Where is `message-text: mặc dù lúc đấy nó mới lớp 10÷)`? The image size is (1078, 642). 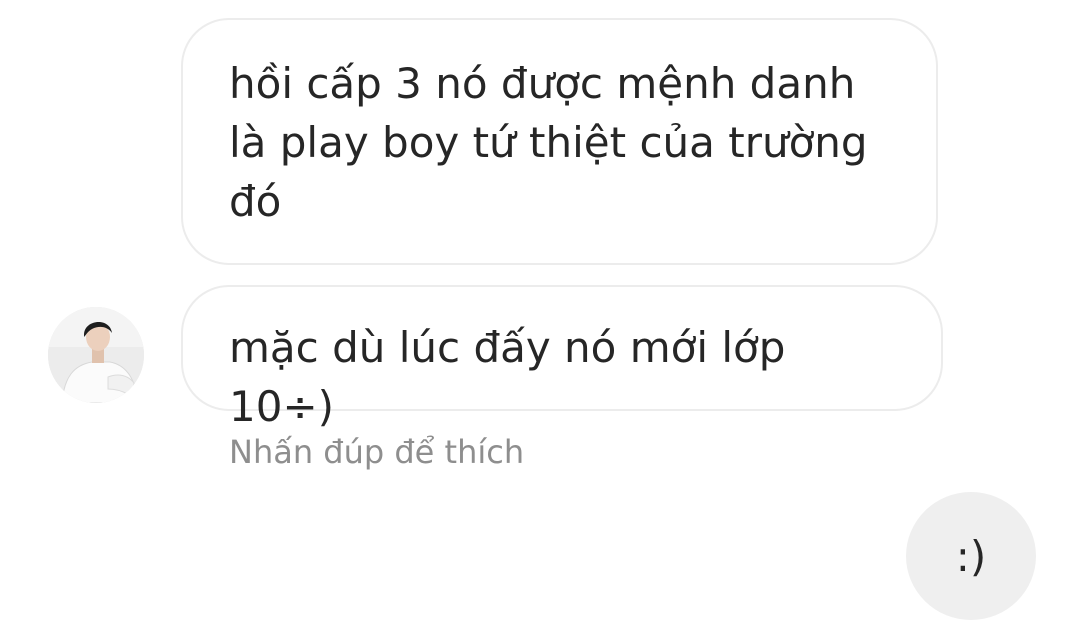
message-text: mặc dù lúc đấy nó mới lớp 10÷) is located at coordinates (507, 377).